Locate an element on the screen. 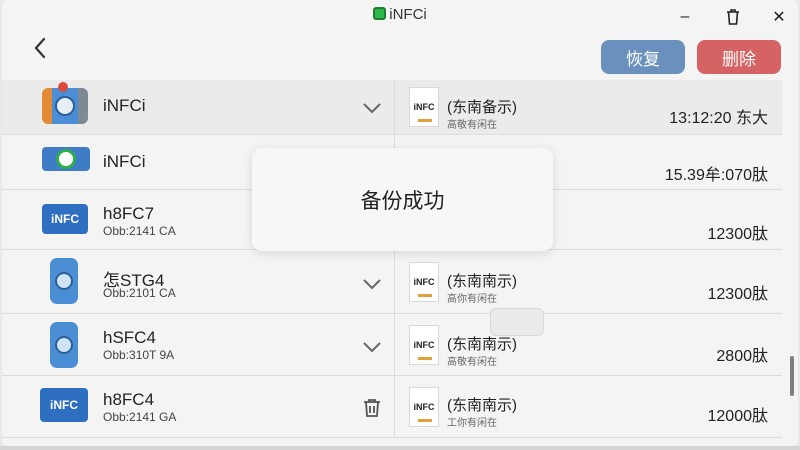  detail-subtitle: 工你有闲在 is located at coordinates (472, 423).